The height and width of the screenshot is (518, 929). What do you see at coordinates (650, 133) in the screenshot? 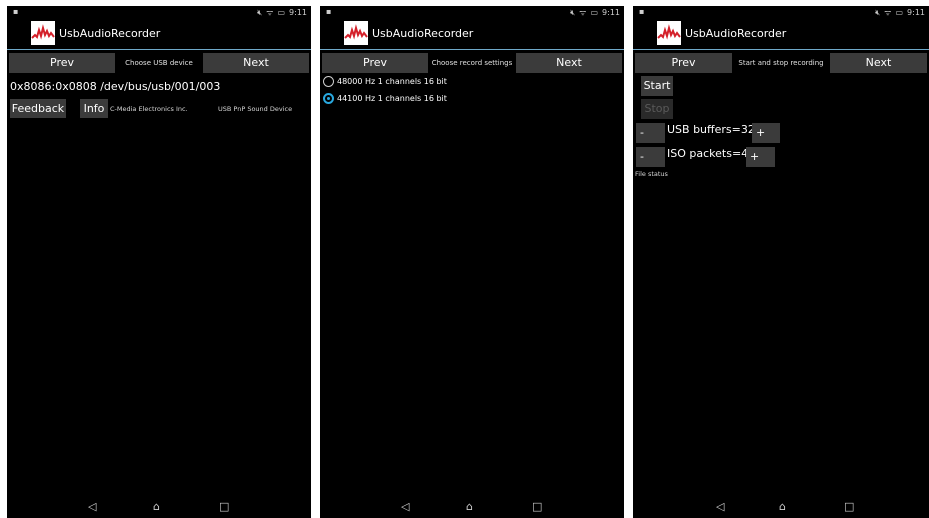
I see `usb-buffers-decrease-button: -` at bounding box center [650, 133].